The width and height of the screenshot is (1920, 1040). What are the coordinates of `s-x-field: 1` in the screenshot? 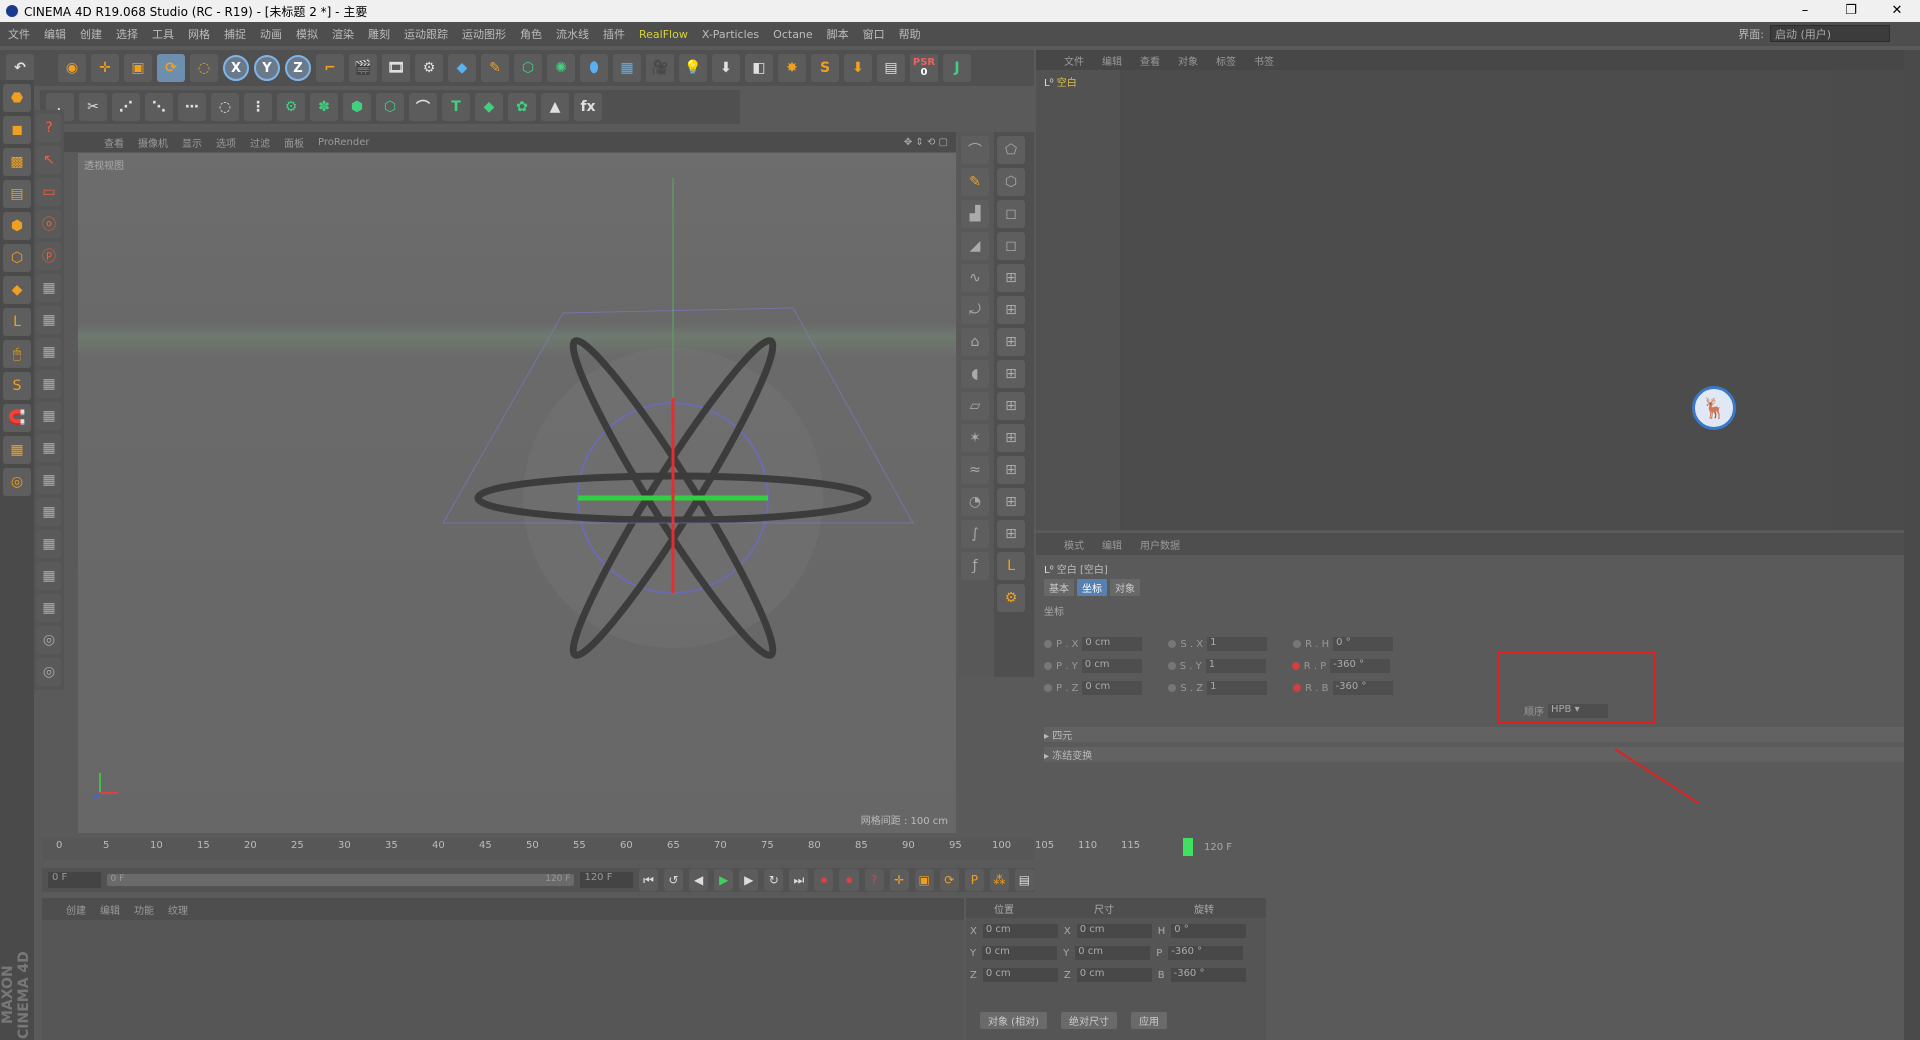 It's located at (1237, 644).